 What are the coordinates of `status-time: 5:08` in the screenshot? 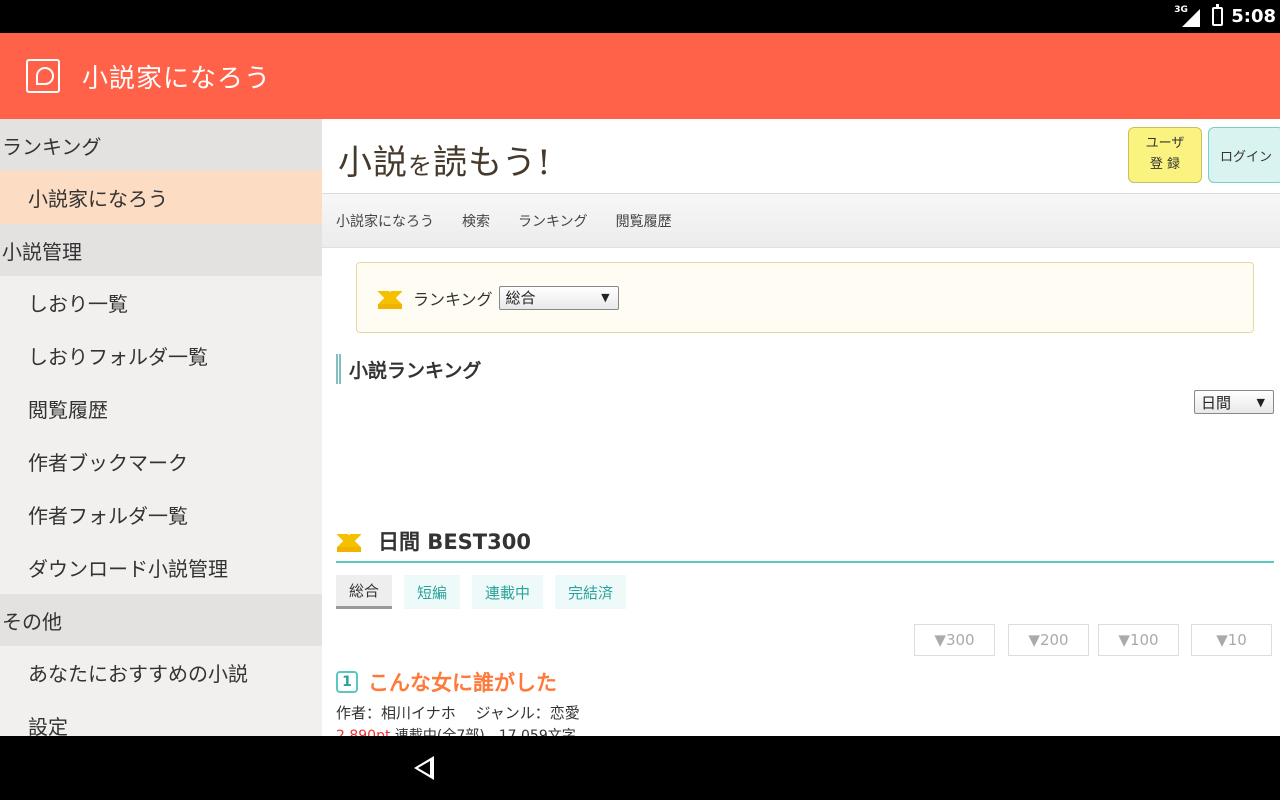 It's located at (1253, 16).